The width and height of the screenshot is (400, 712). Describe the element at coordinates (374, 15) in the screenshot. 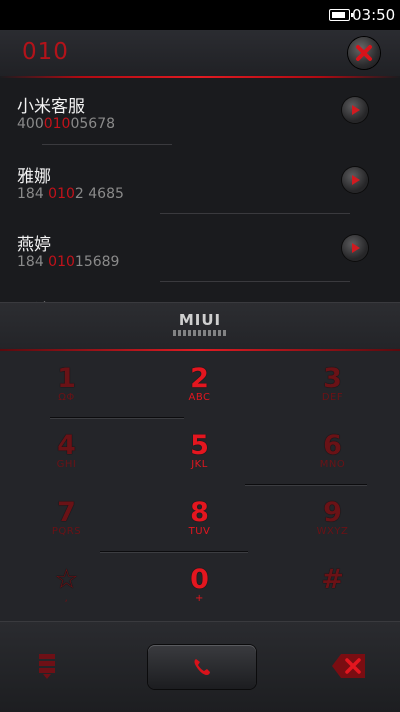

I see `status-time: 03:50` at that location.